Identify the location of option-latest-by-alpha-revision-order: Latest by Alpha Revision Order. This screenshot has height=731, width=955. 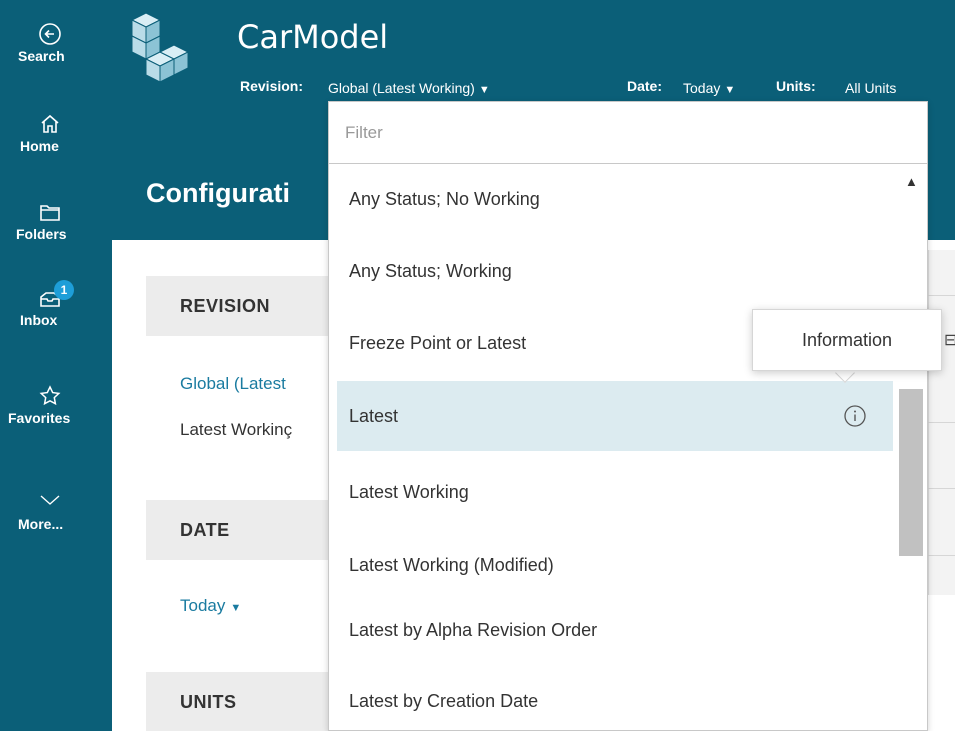
(615, 630).